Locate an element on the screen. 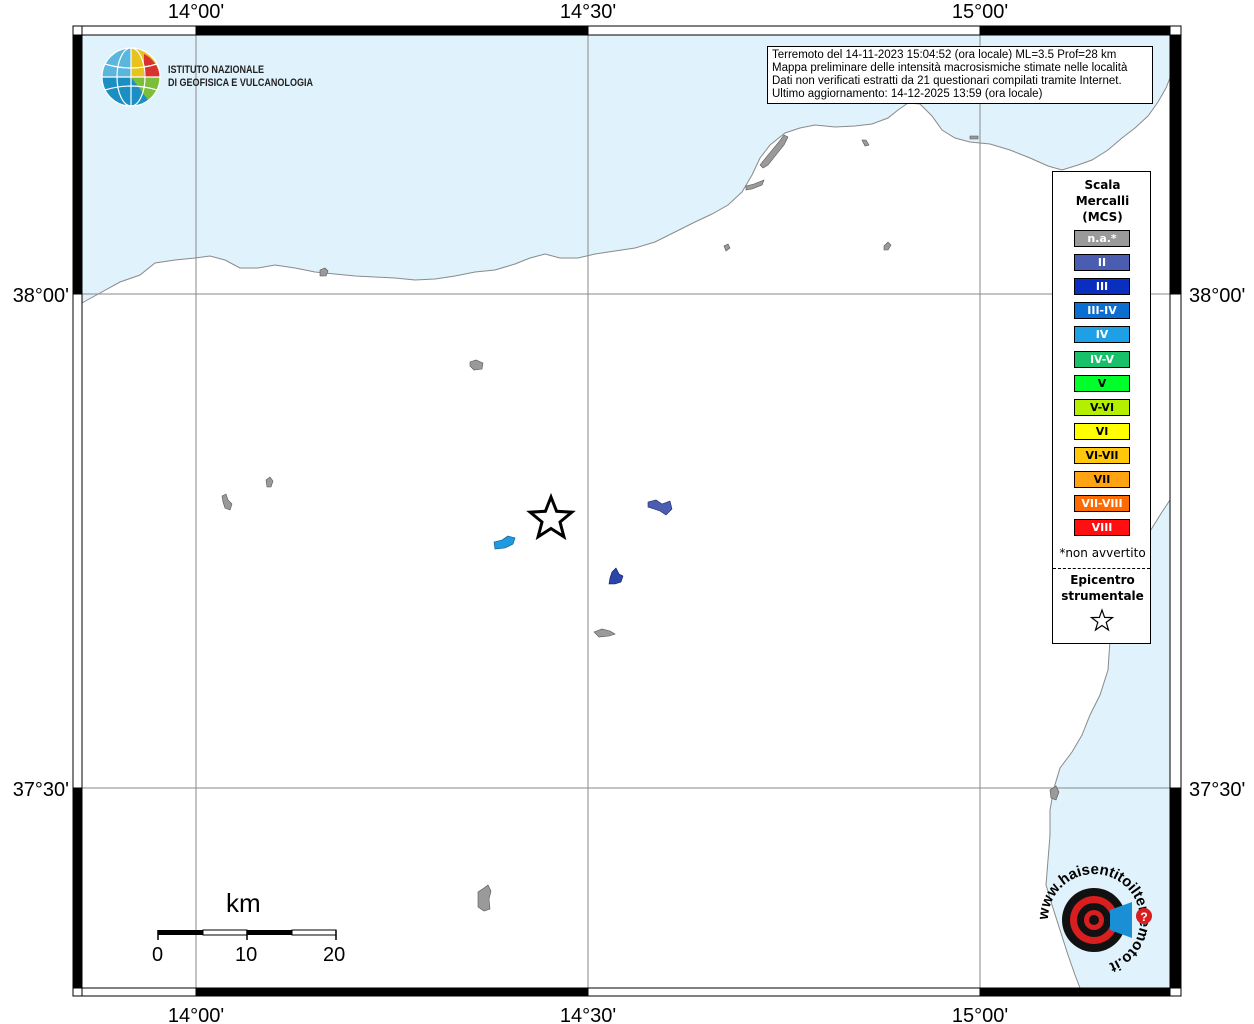  scale-bar-label-10: 10 is located at coordinates (246, 955).